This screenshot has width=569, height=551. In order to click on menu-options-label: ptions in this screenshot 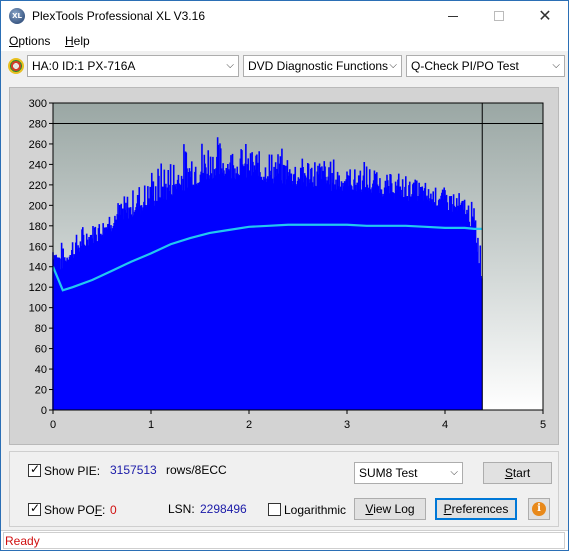, I will do `click(34, 41)`.